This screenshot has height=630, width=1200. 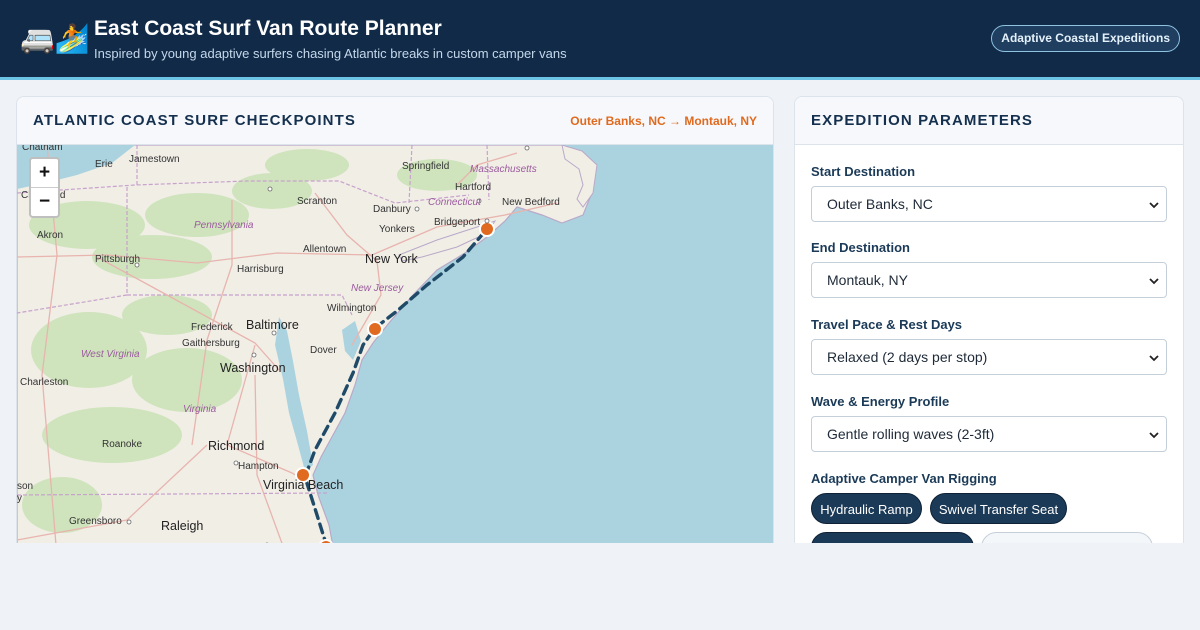 I want to click on map-label-richmond: Richmond, so click(x=236, y=446).